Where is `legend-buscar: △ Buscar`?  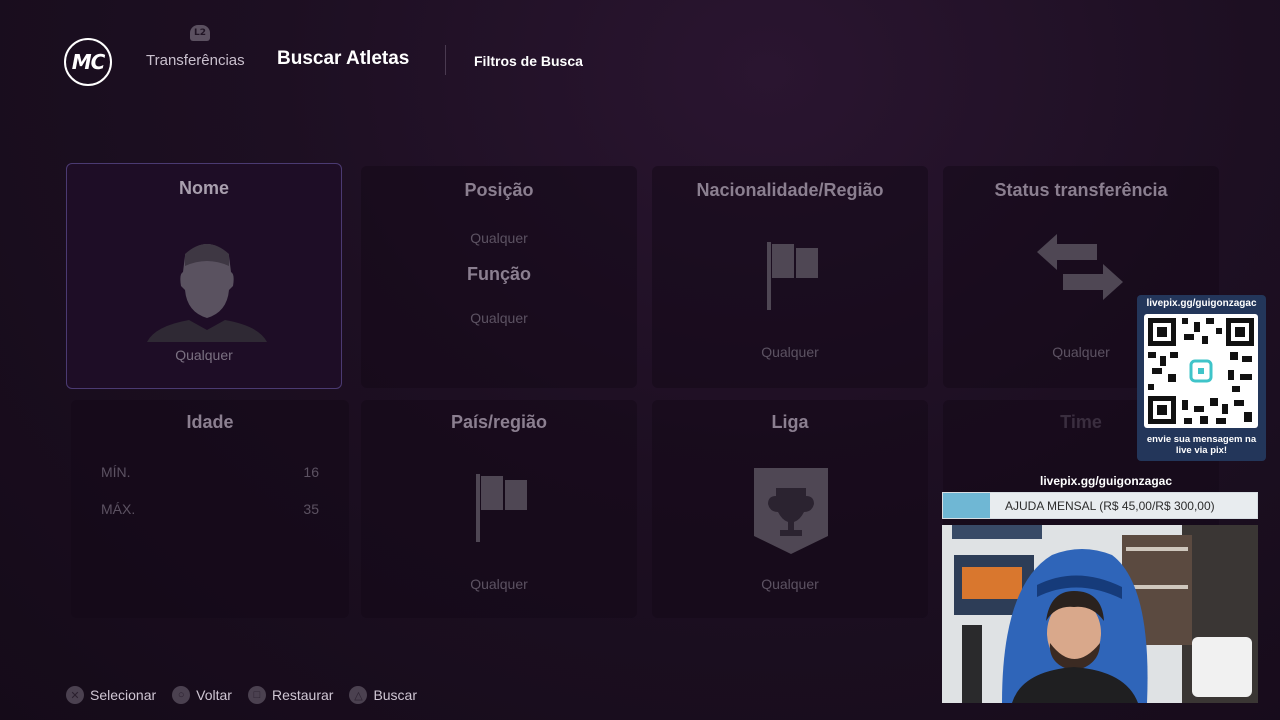 legend-buscar: △ Buscar is located at coordinates (383, 695).